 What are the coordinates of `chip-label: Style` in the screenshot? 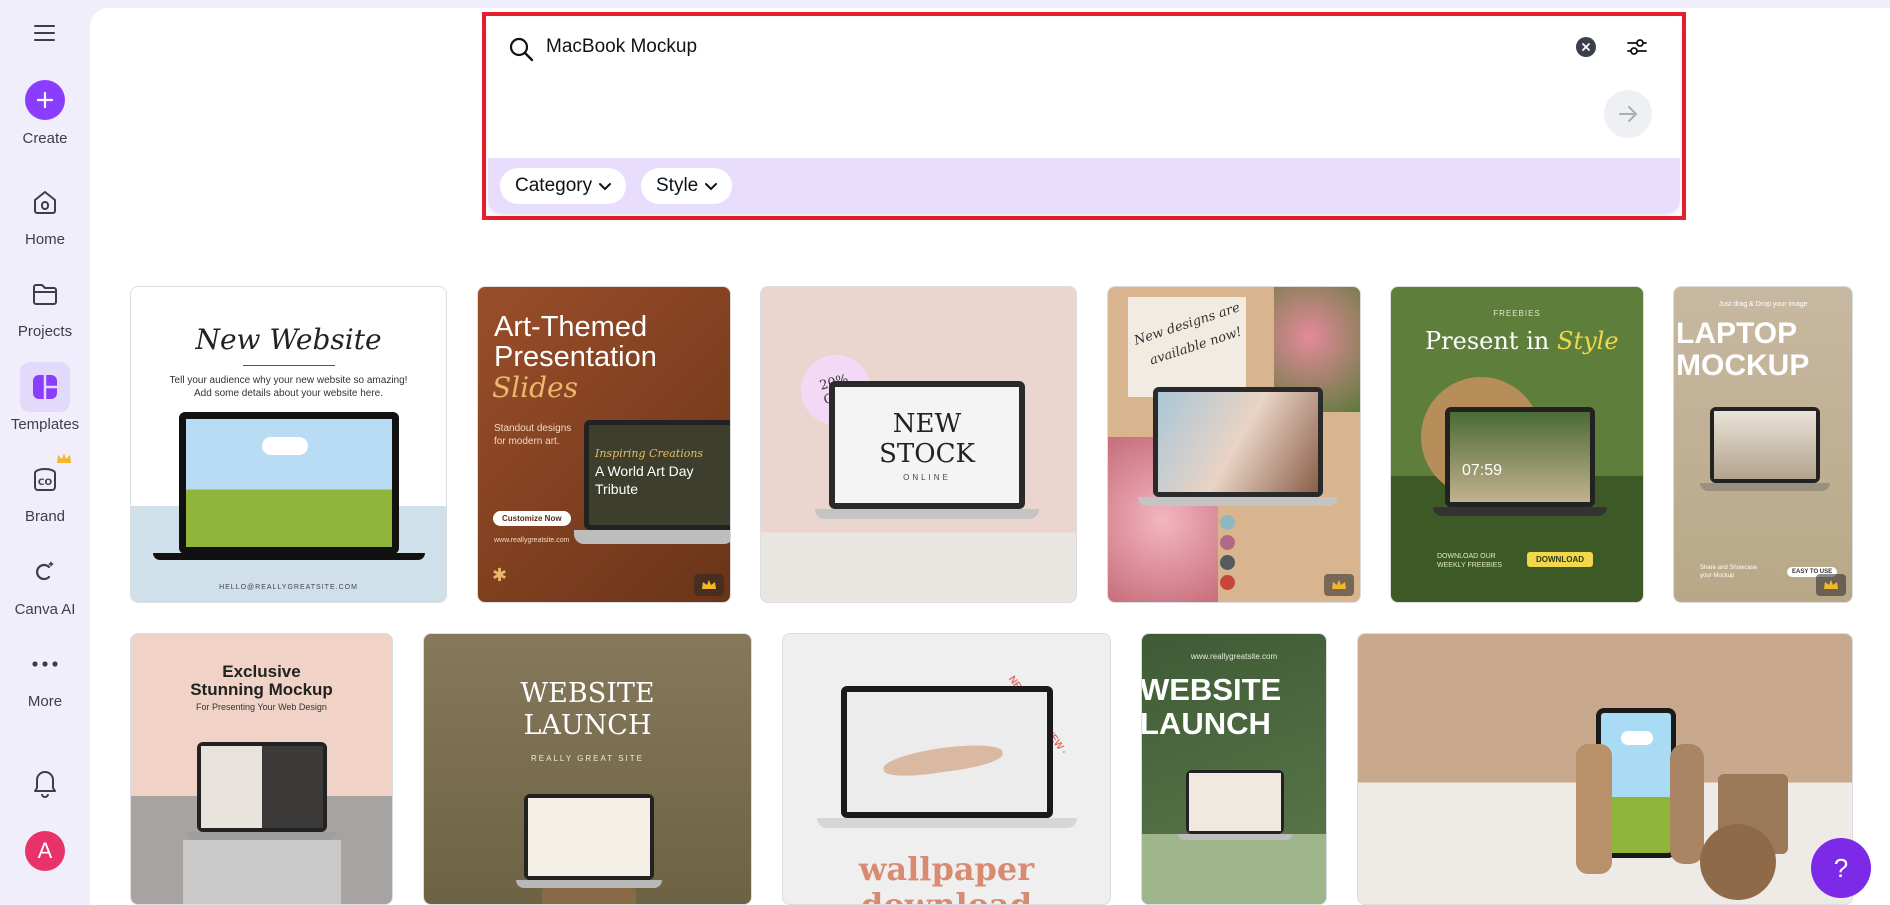 It's located at (677, 185).